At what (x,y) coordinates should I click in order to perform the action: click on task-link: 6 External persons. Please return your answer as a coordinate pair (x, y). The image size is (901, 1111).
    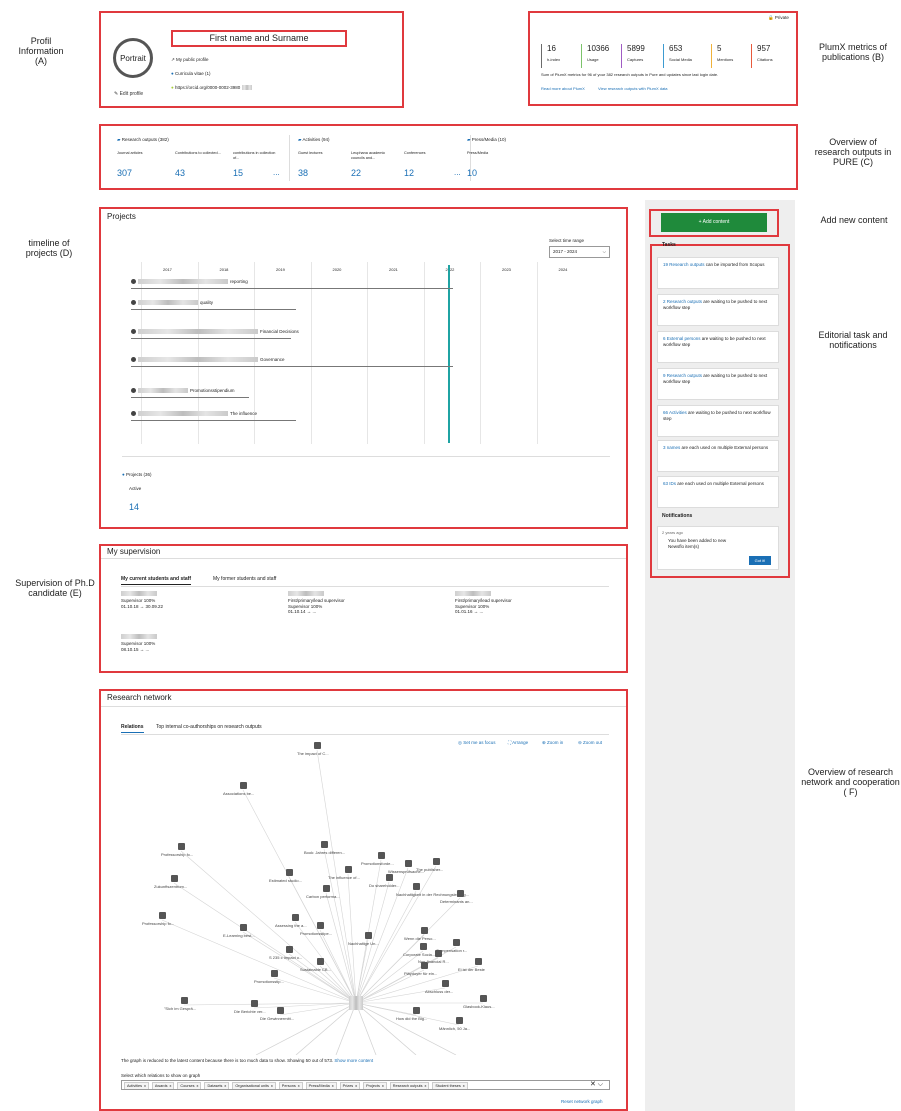
    Looking at the image, I should click on (682, 338).